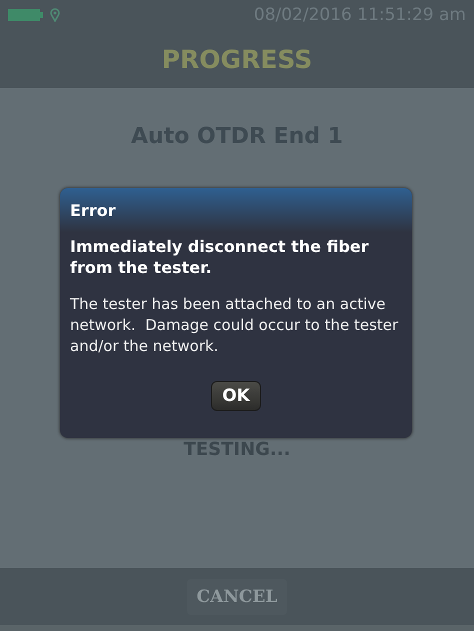  I want to click on dialog-headline: Immediately disconnect the fiber from the tester., so click(220, 257).